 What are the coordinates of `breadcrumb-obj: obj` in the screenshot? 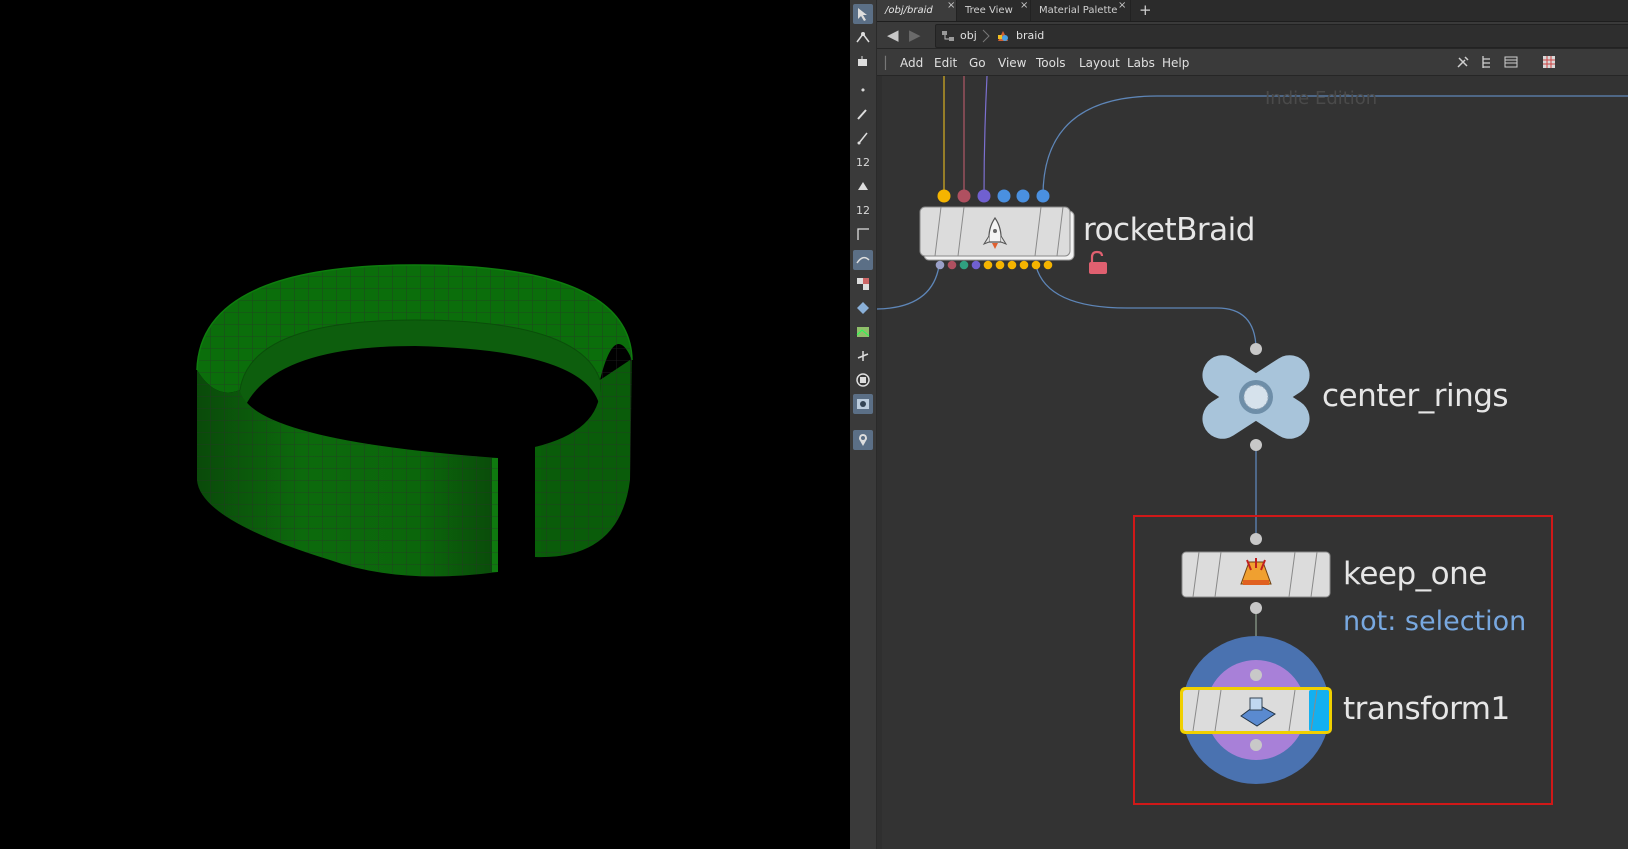 It's located at (968, 36).